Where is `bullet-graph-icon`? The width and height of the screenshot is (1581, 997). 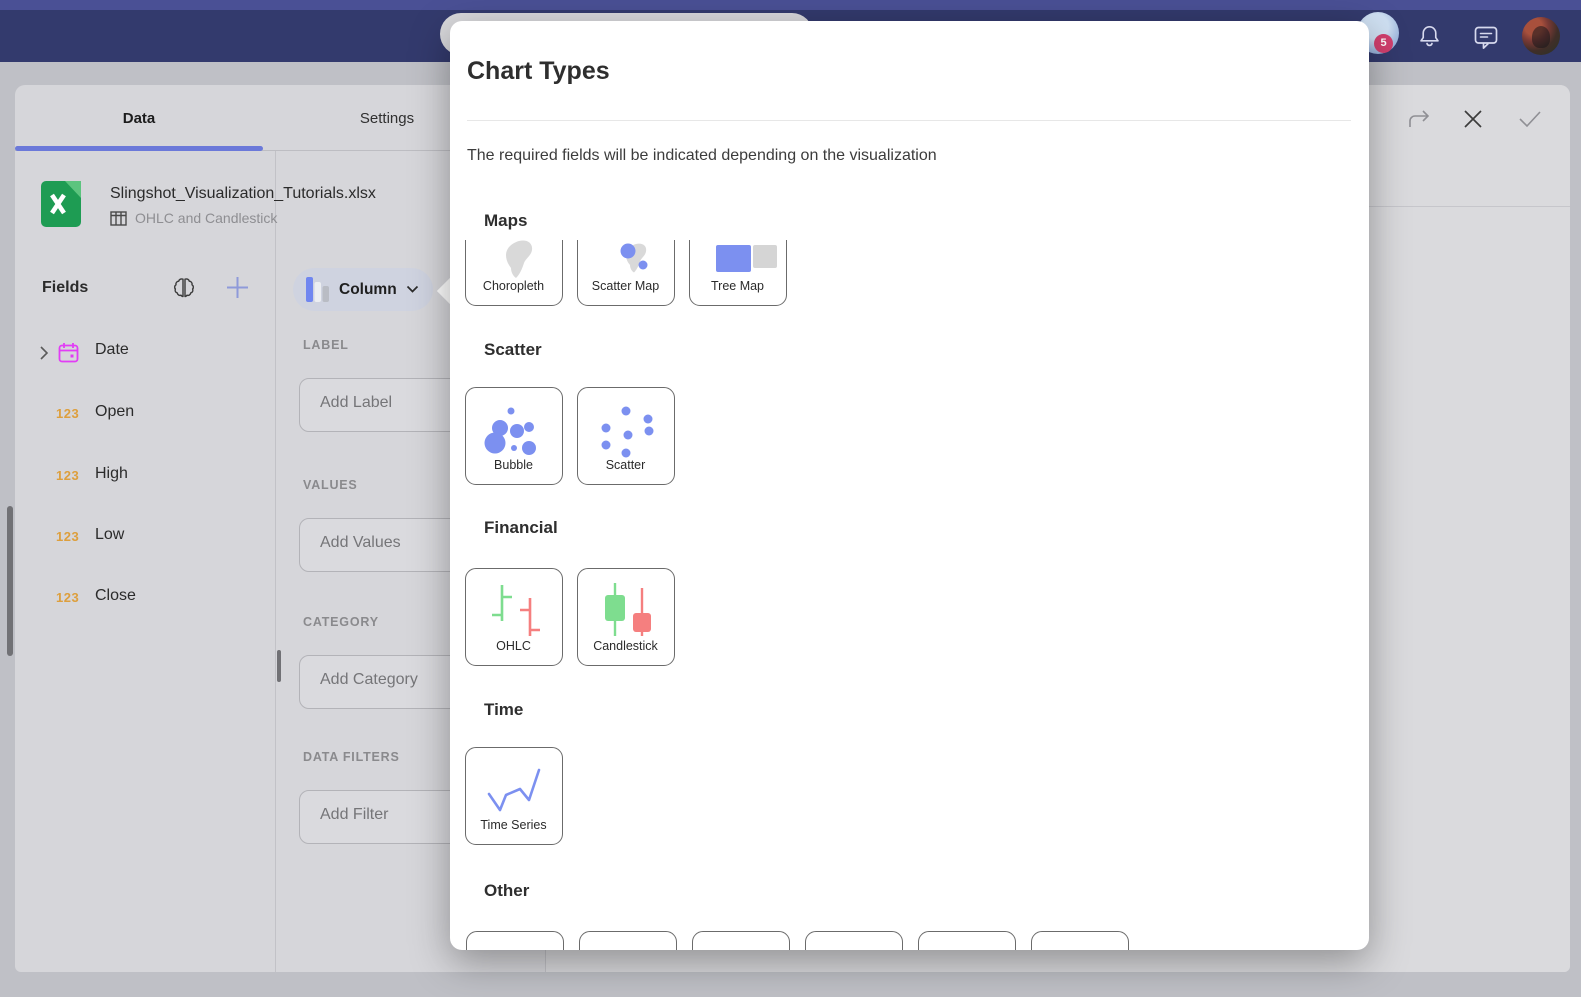
bullet-graph-icon is located at coordinates (740, 943).